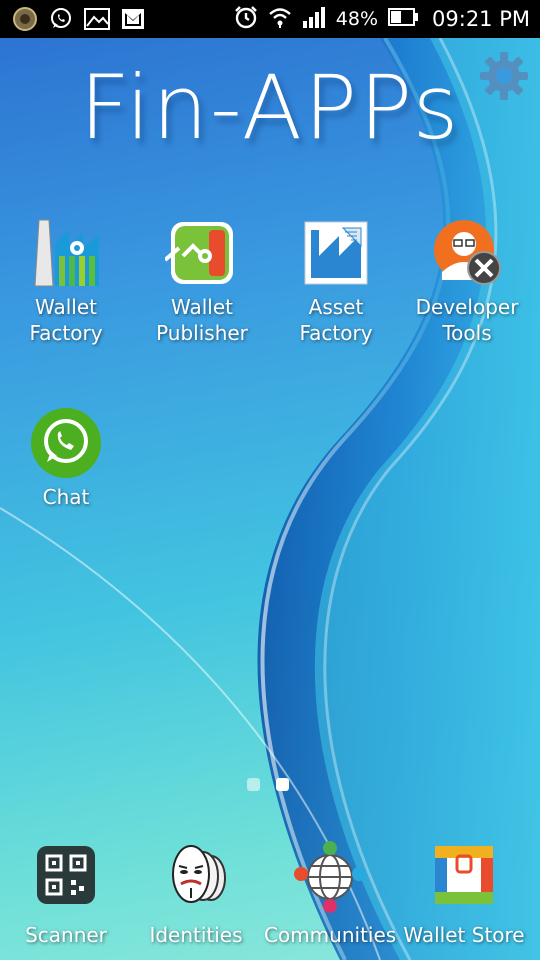 The height and width of the screenshot is (960, 540). I want to click on communities-globe-icon, so click(330, 877).